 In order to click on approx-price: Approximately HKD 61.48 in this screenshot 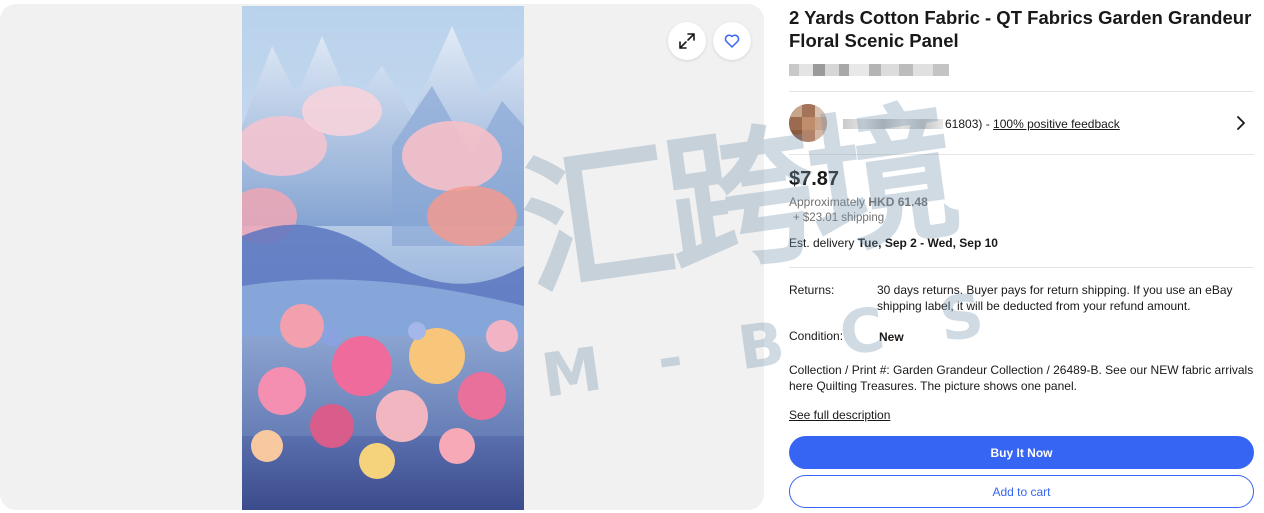, I will do `click(858, 202)`.